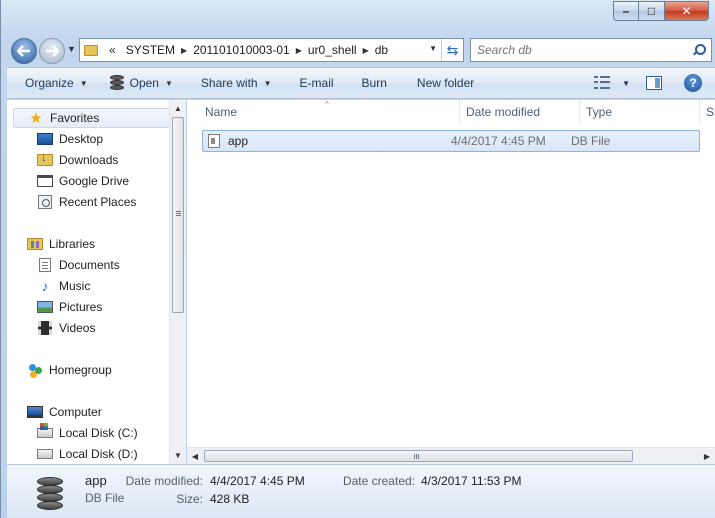 This screenshot has height=518, width=715. What do you see at coordinates (80, 370) in the screenshot?
I see `sidebar-item-label: Homegroup` at bounding box center [80, 370].